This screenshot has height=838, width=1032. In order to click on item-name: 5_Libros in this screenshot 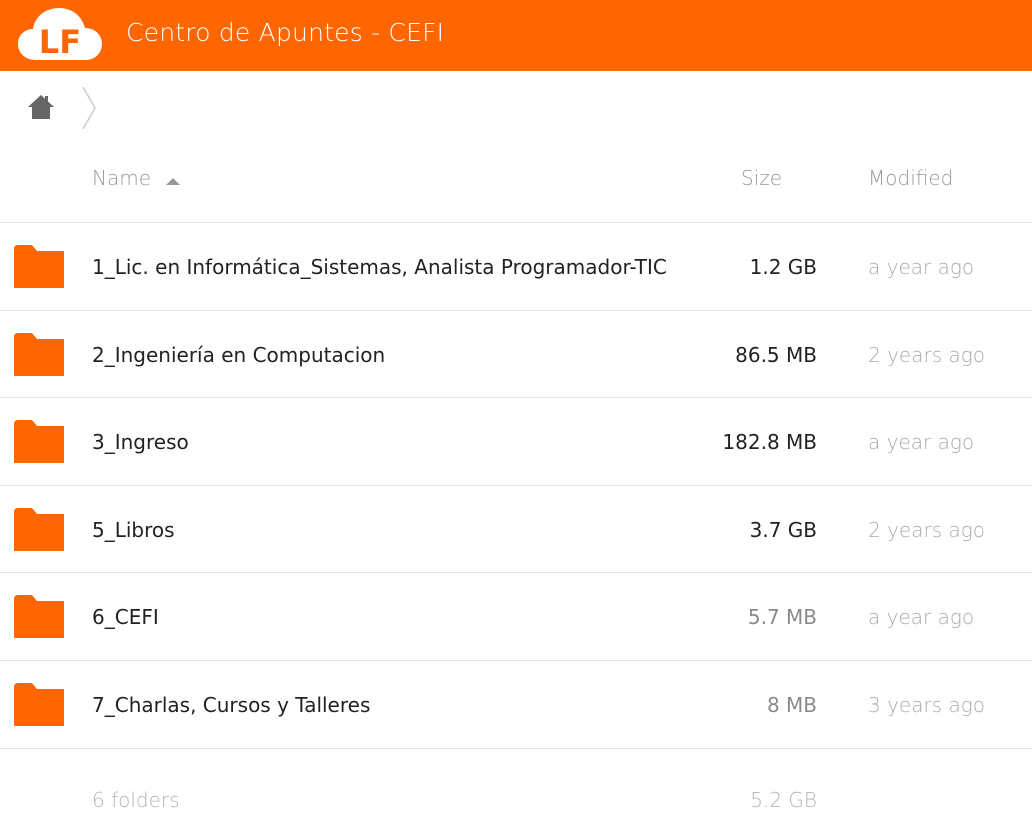, I will do `click(133, 530)`.